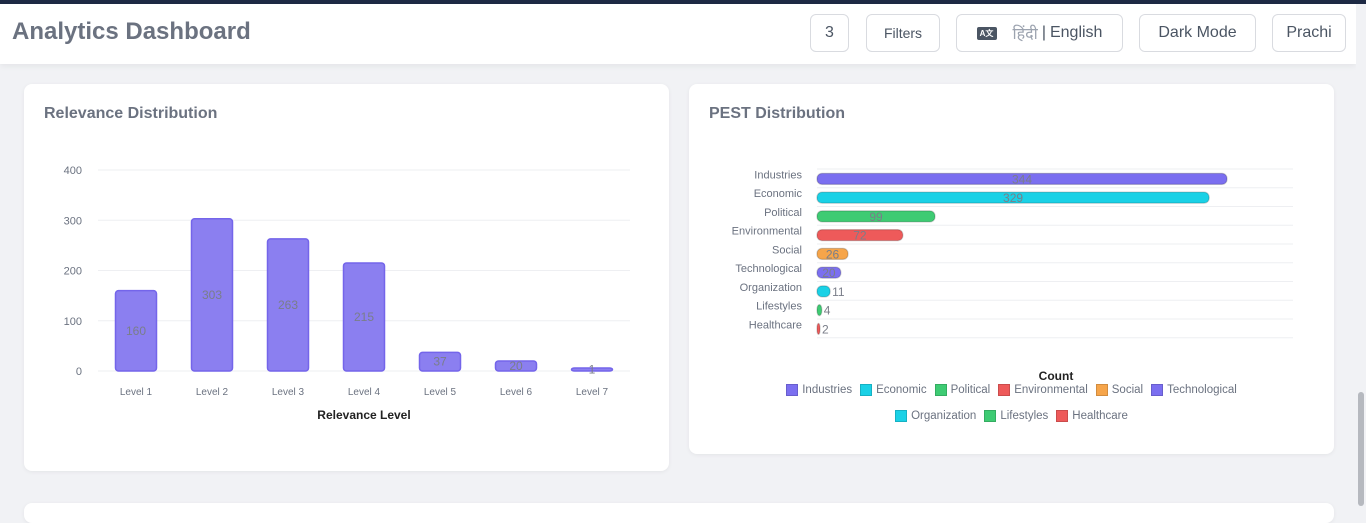 The image size is (1366, 523). What do you see at coordinates (73, 221) in the screenshot?
I see `y-tick-label: 300` at bounding box center [73, 221].